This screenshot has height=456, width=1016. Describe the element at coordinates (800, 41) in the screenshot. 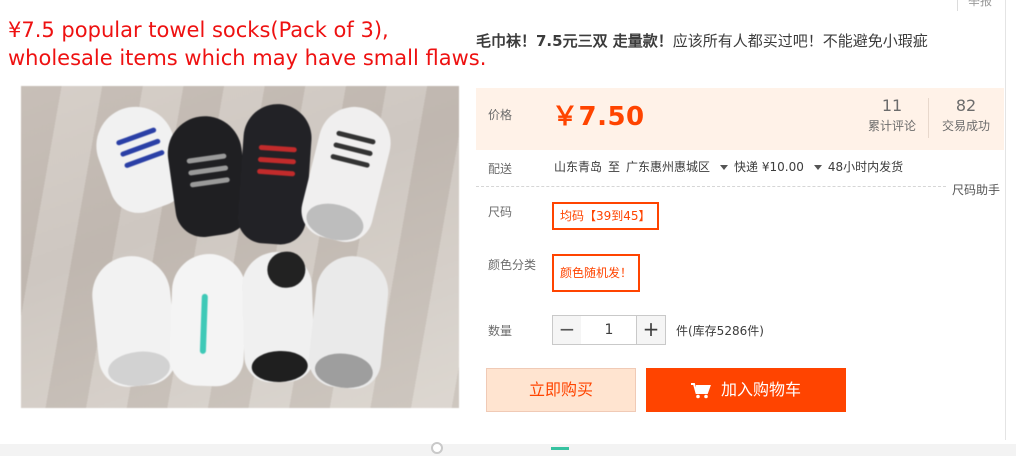

I see `product-title-rest: 应该所有人都买过吧！不能避免小瑕疵` at that location.